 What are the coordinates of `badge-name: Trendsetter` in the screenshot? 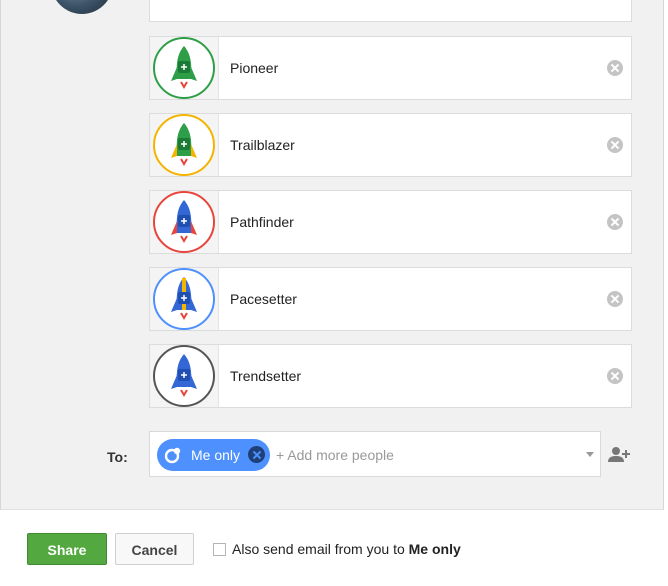 It's located at (266, 376).